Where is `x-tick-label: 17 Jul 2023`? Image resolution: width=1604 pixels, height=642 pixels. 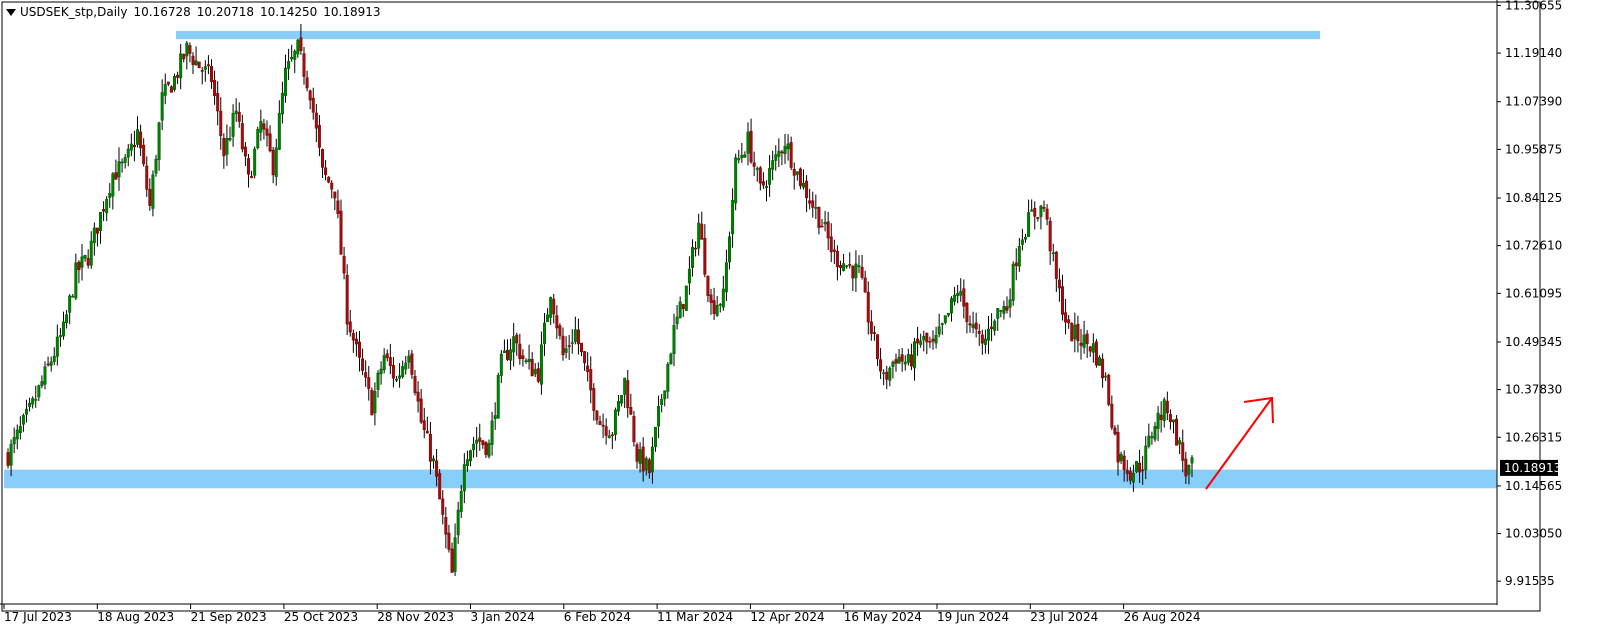 x-tick-label: 17 Jul 2023 is located at coordinates (38, 617).